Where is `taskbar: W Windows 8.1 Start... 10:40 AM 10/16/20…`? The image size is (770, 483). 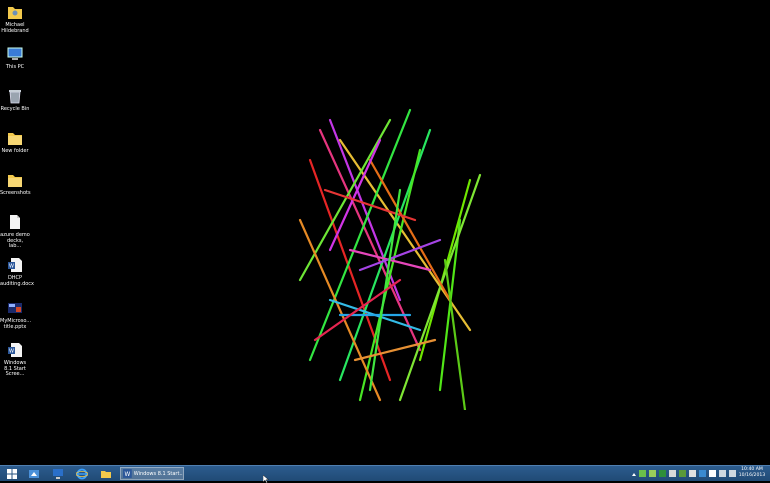
taskbar: W Windows 8.1 Start... 10:40 AM 10/16/20… is located at coordinates (385, 473).